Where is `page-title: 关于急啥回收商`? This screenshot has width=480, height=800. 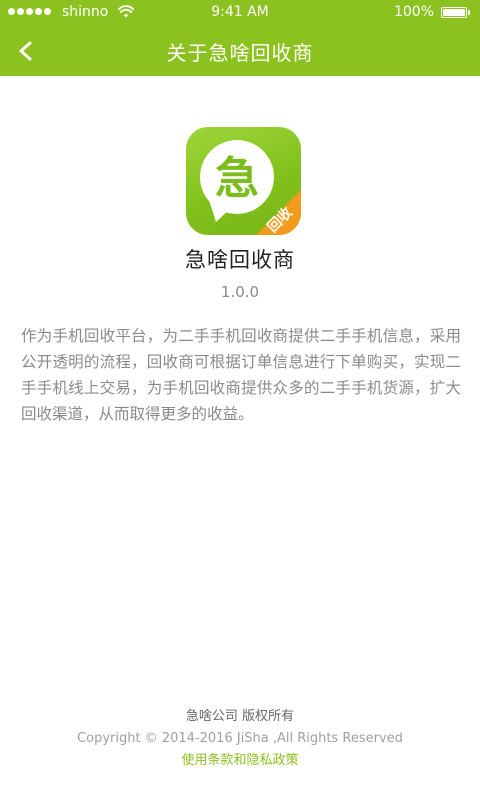 page-title: 关于急啥回收商 is located at coordinates (240, 53).